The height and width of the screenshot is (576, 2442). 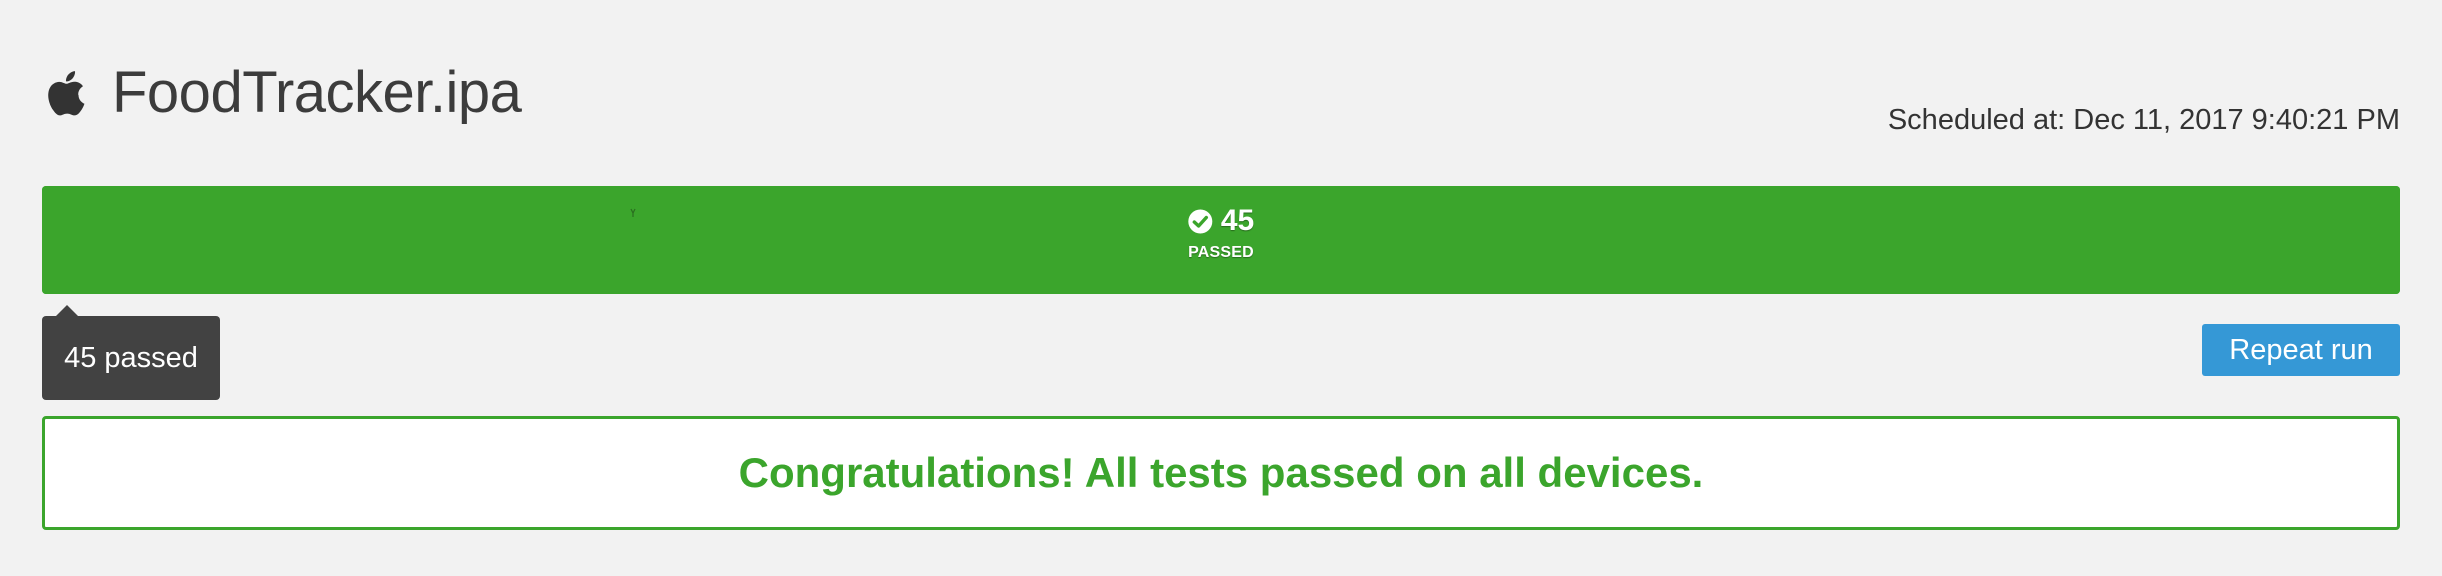 What do you see at coordinates (131, 357) in the screenshot?
I see `tooltip-text: 45 passed` at bounding box center [131, 357].